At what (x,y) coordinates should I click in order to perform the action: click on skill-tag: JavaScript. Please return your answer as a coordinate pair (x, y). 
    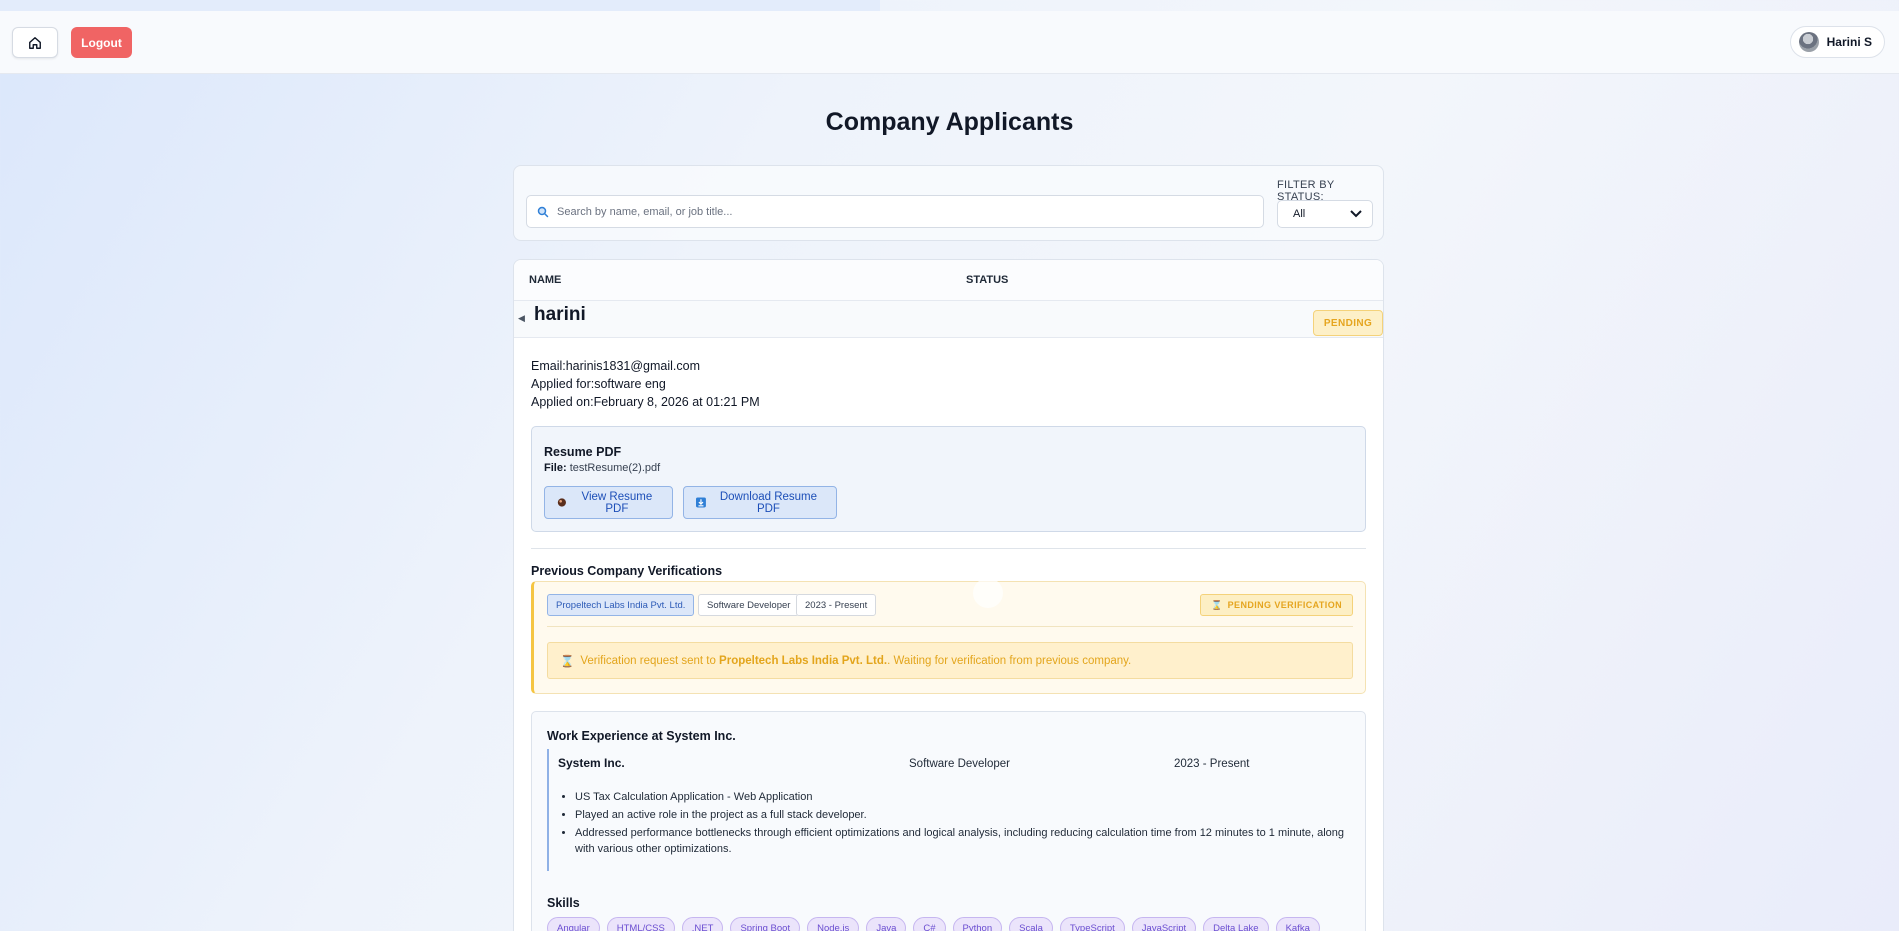
    Looking at the image, I should click on (1164, 924).